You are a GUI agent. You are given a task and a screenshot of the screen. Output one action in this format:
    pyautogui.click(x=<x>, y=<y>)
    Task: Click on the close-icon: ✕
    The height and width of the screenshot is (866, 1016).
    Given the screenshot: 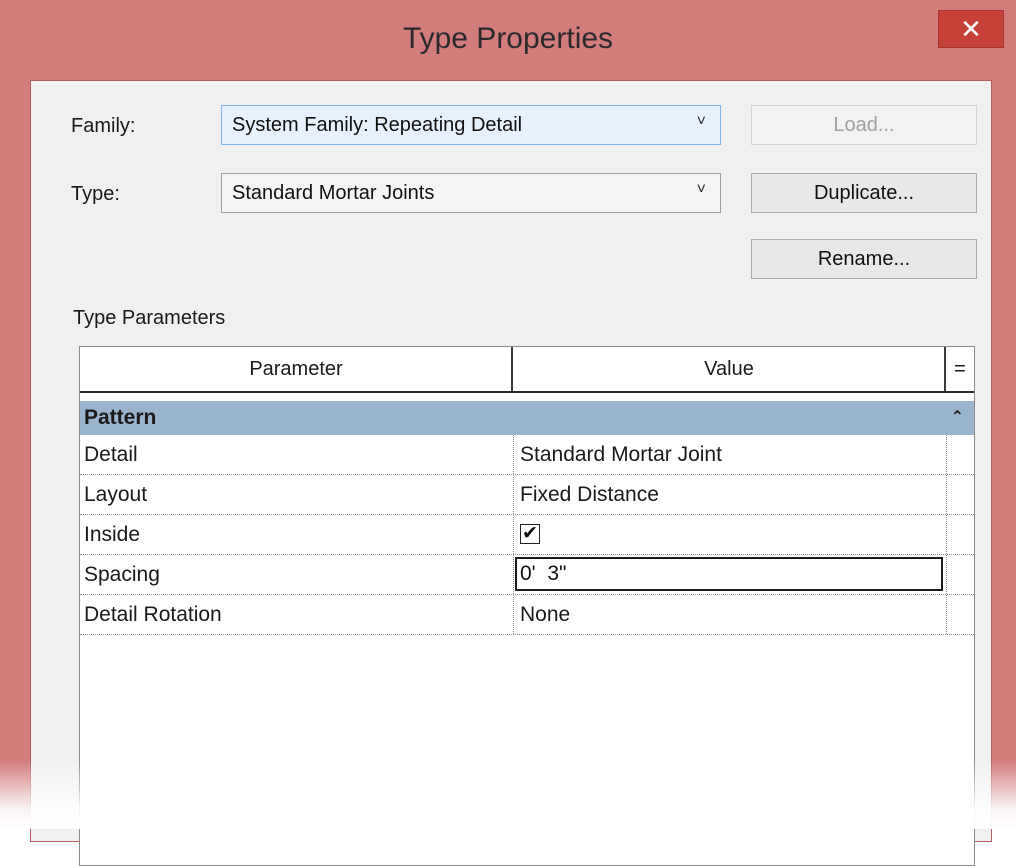 What is the action you would take?
    pyautogui.click(x=971, y=29)
    